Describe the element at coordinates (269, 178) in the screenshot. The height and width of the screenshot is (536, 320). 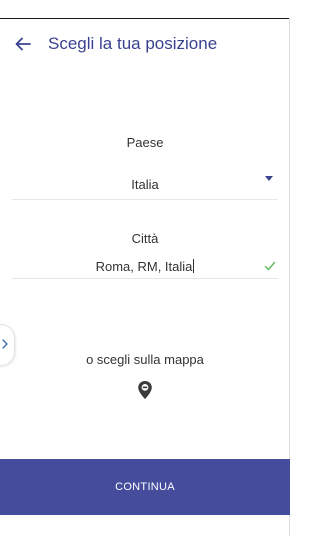
I see `dropdown-triangle-icon` at that location.